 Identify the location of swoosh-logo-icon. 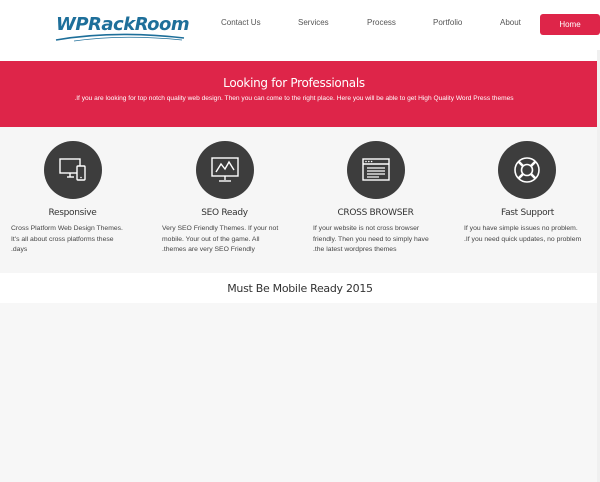
(120, 37).